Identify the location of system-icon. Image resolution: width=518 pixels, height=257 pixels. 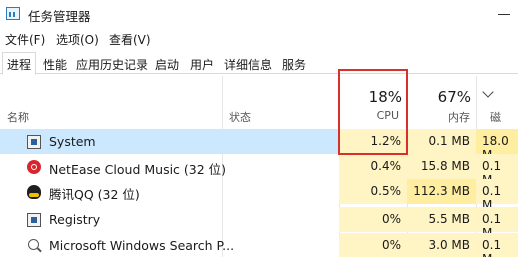
(34, 142).